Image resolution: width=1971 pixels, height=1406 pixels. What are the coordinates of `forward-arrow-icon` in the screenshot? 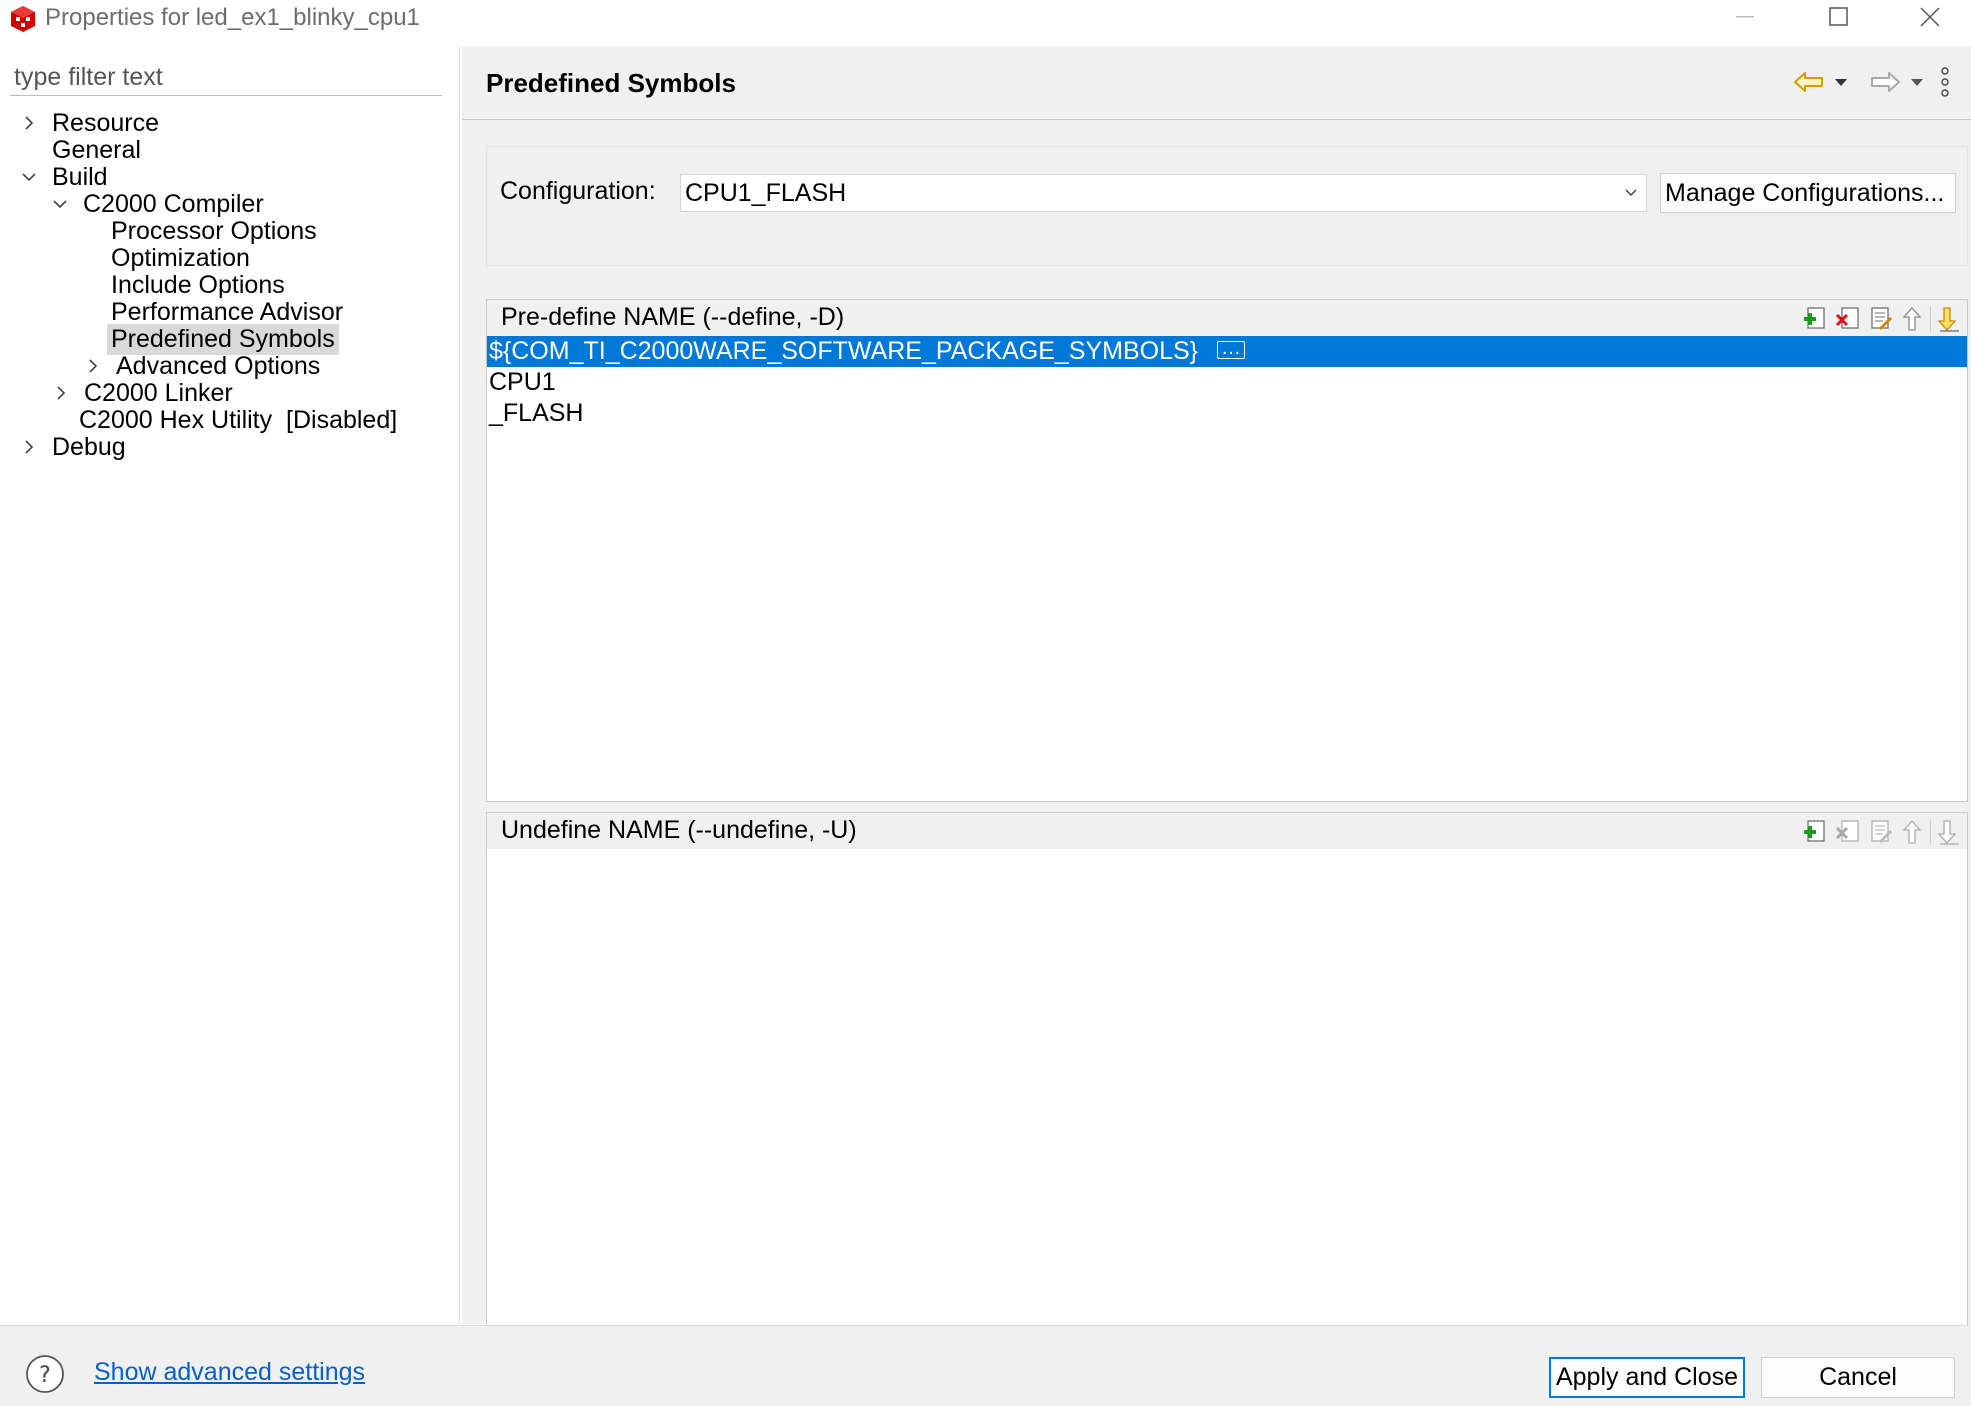 It's located at (1885, 82).